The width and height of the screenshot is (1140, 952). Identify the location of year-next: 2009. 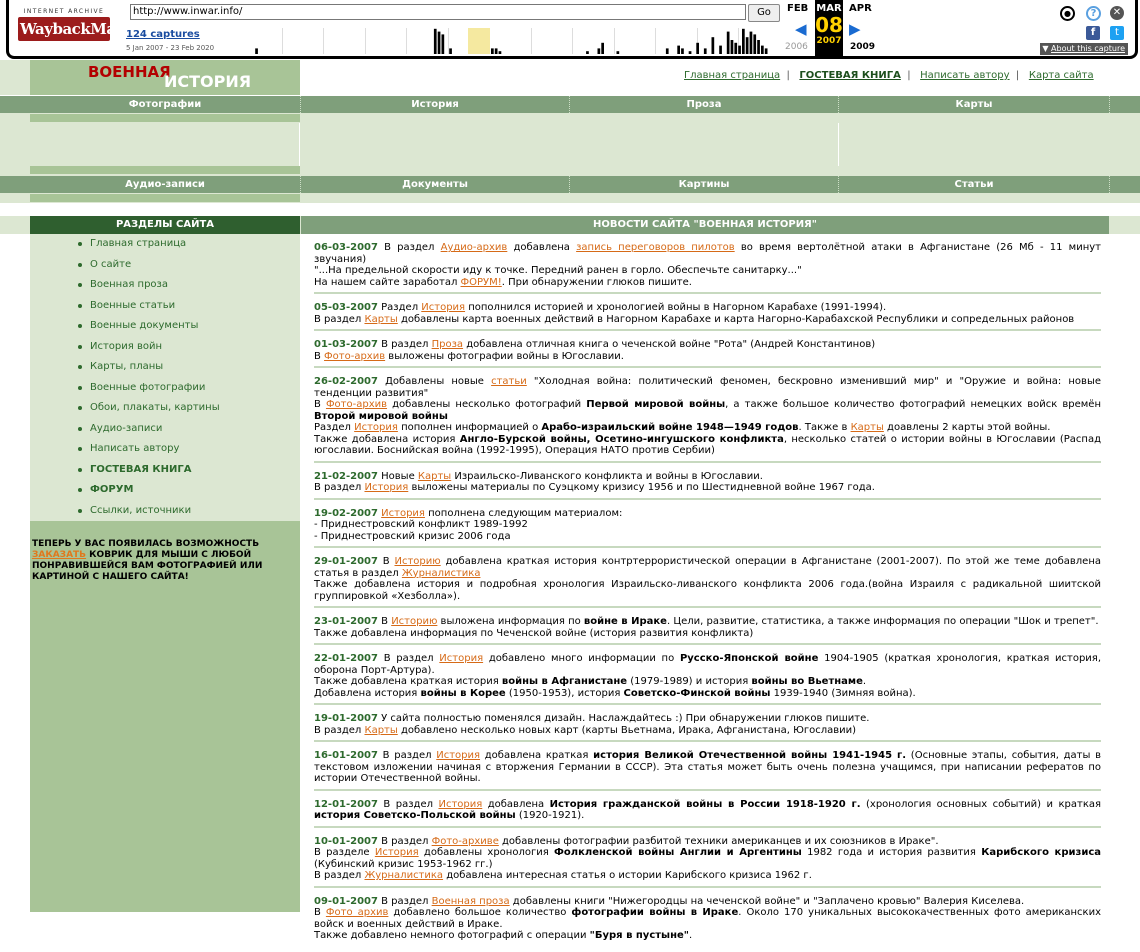
(862, 47).